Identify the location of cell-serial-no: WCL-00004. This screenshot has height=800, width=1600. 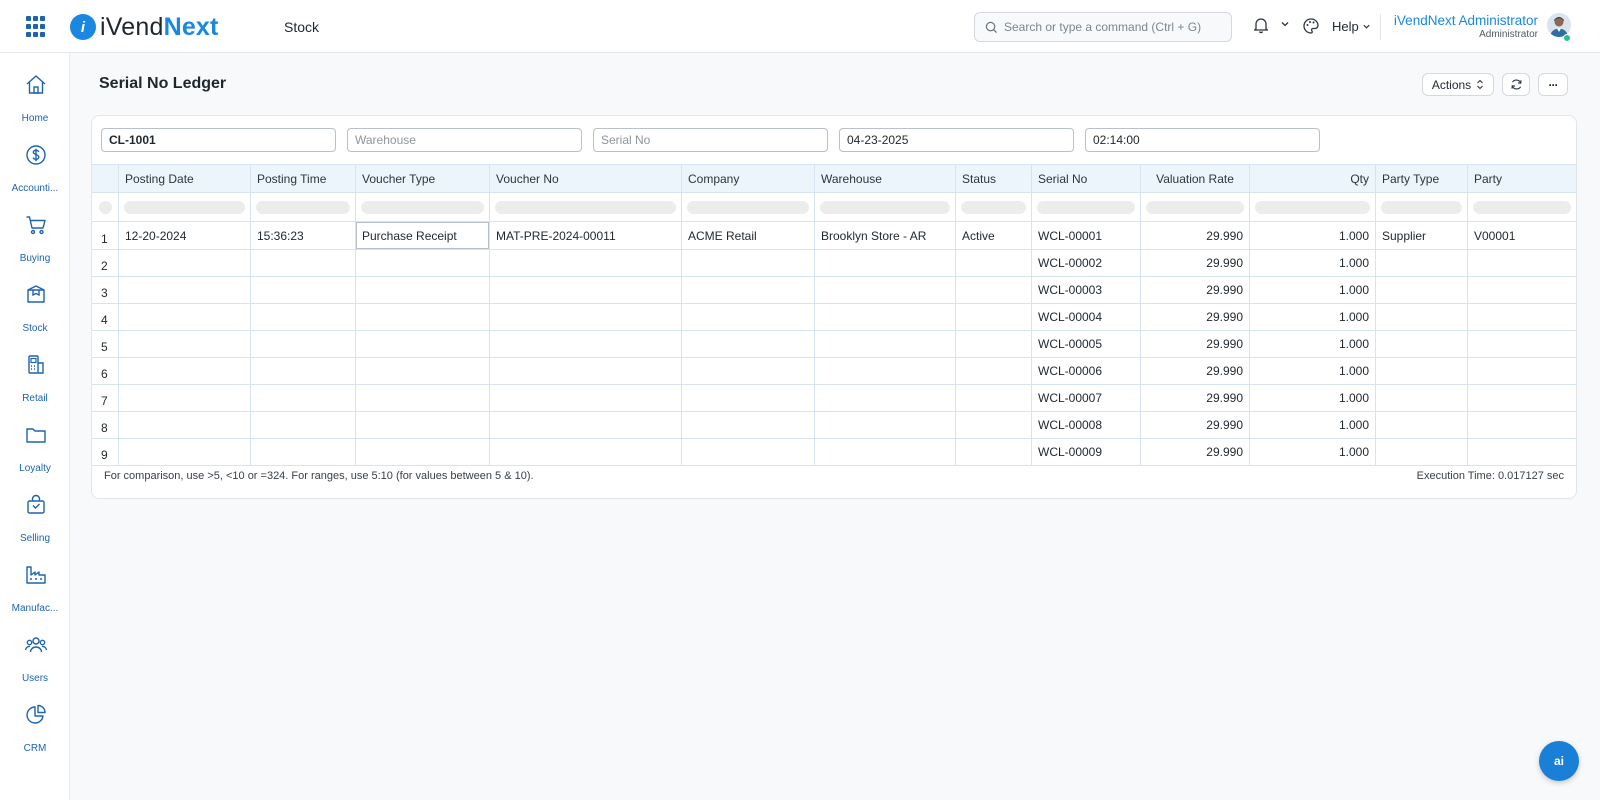
(1086, 317).